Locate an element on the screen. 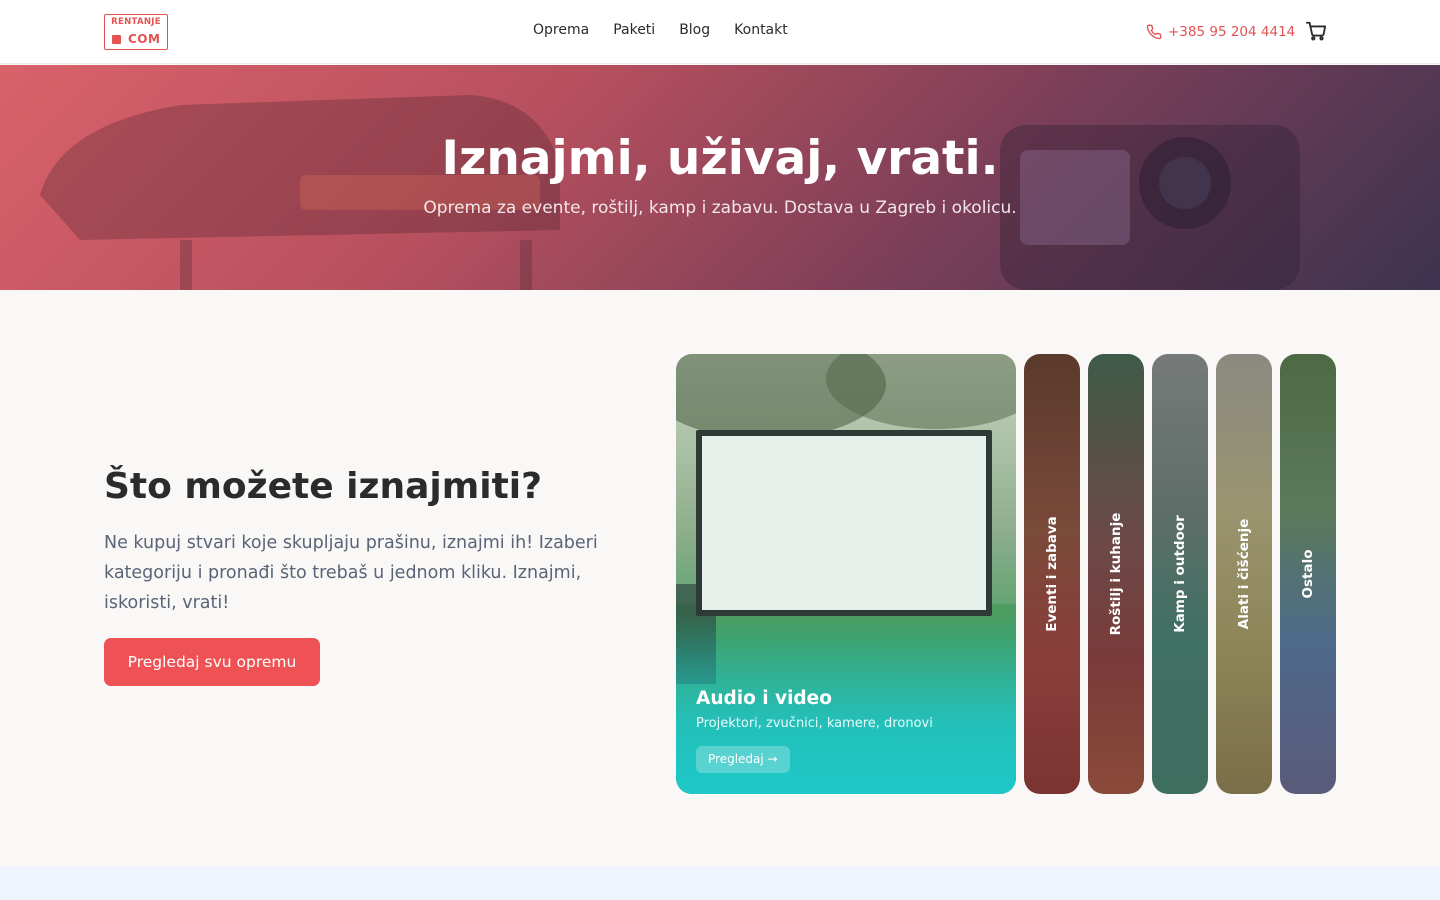 Image resolution: width=1440 pixels, height=900 pixels. category-subtitle: Projektori, zvučnici, kamere, dronovi is located at coordinates (814, 723).